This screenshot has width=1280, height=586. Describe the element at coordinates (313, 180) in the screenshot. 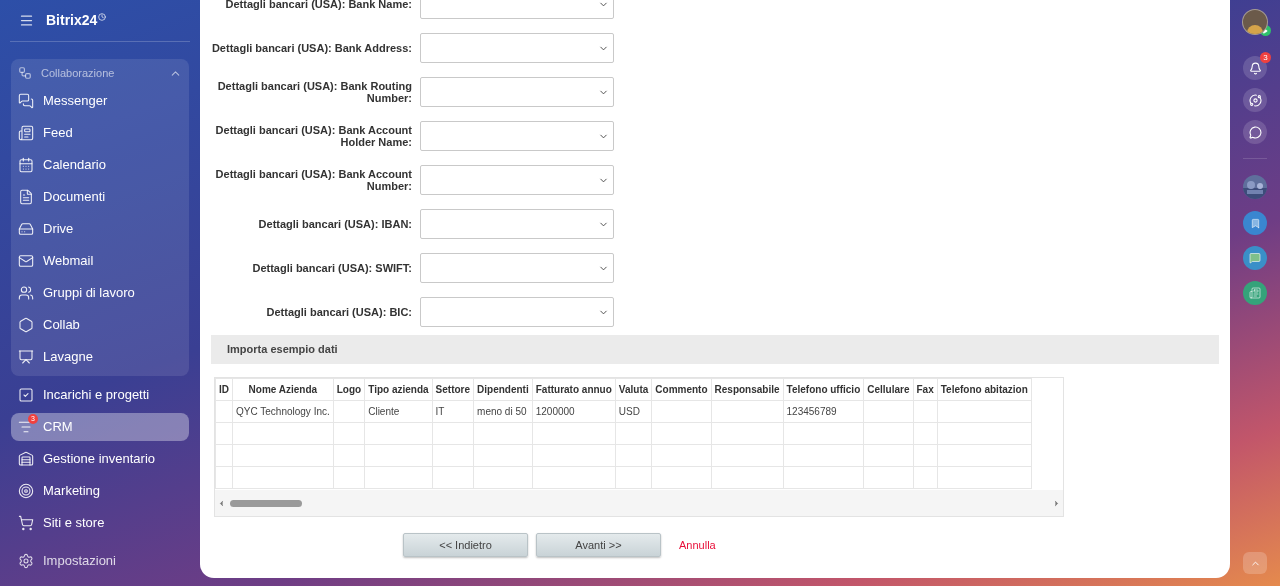

I see `field-label: Dettagli bancari (USA): Bank Account Number:` at that location.